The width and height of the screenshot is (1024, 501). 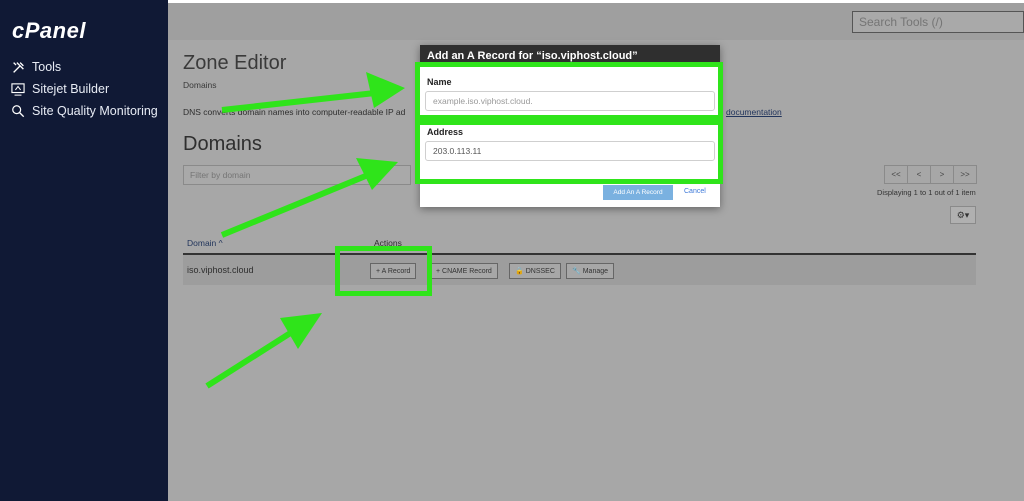 What do you see at coordinates (313, 92) in the screenshot?
I see `arrow-to-name-field` at bounding box center [313, 92].